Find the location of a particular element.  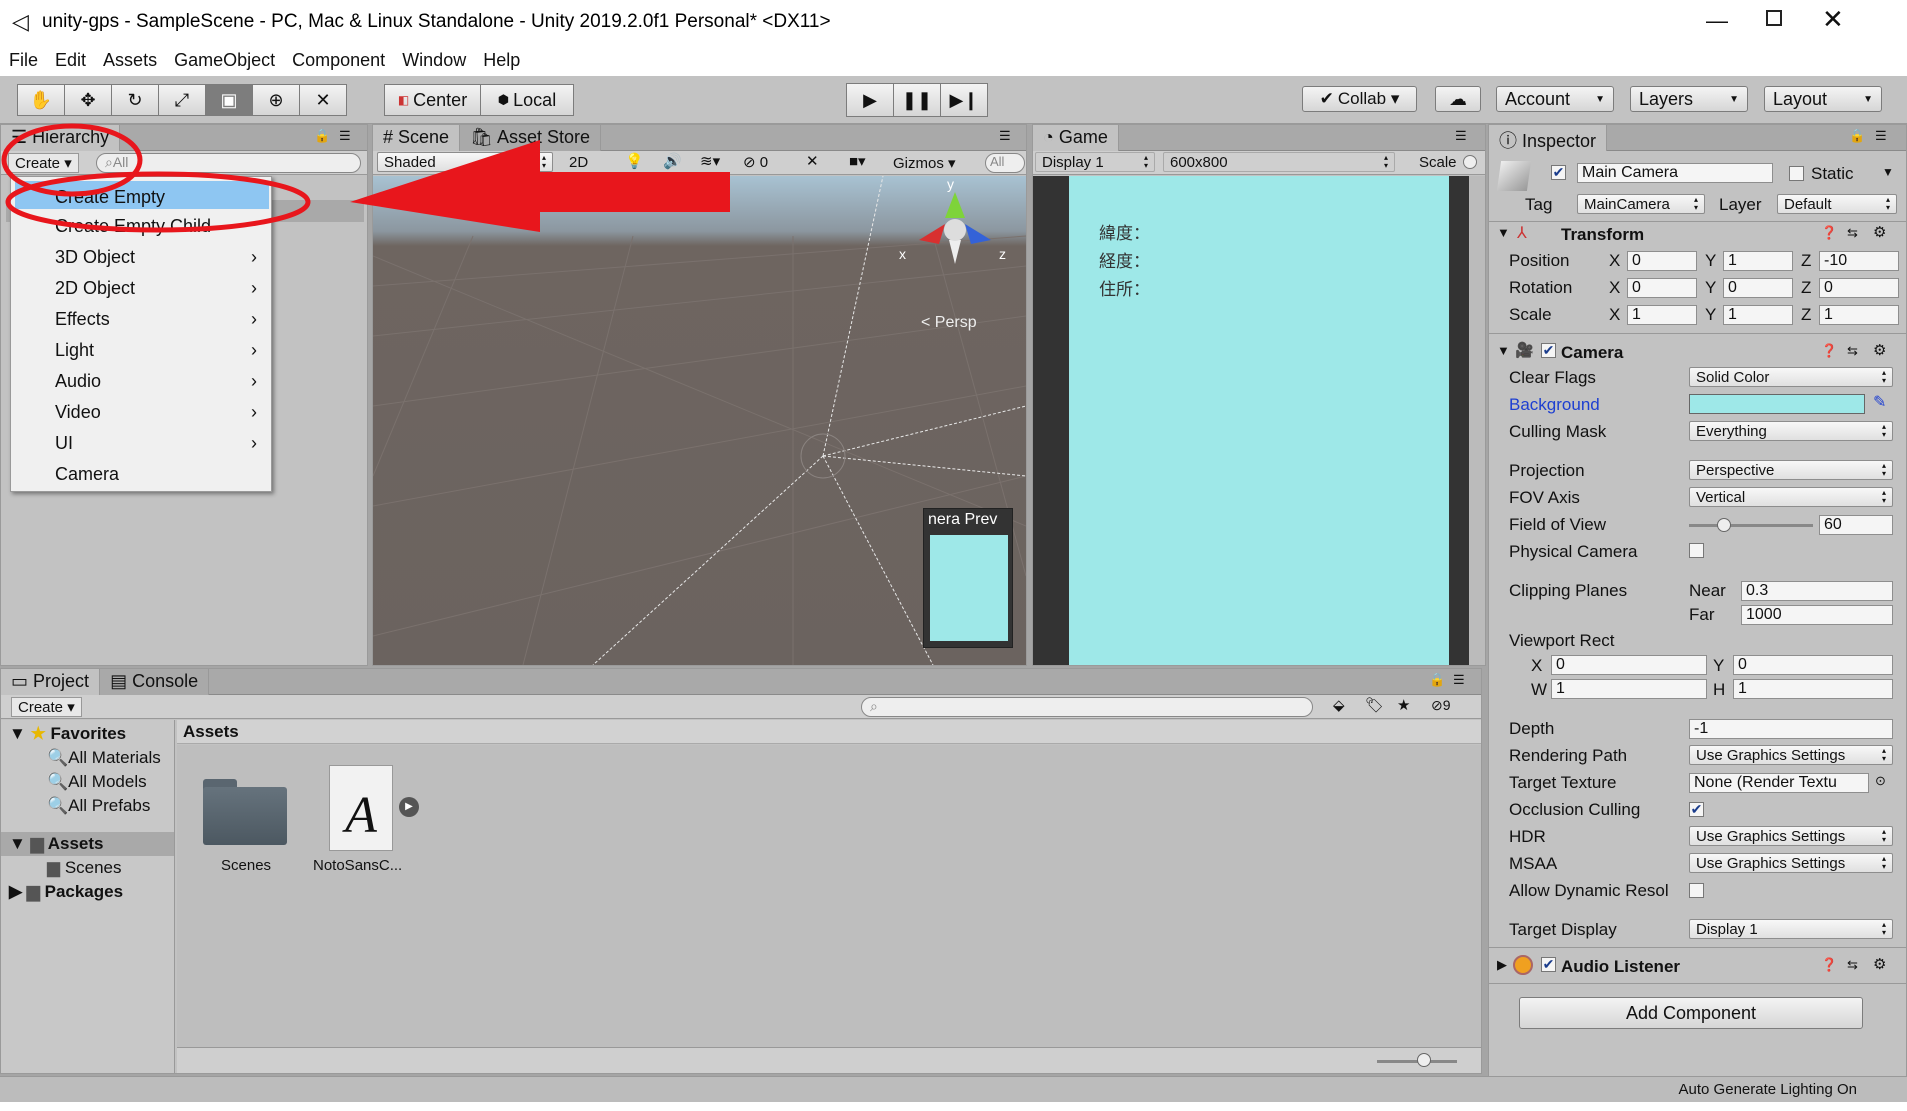

eyedropper-icon: ✎ is located at coordinates (1879, 402).